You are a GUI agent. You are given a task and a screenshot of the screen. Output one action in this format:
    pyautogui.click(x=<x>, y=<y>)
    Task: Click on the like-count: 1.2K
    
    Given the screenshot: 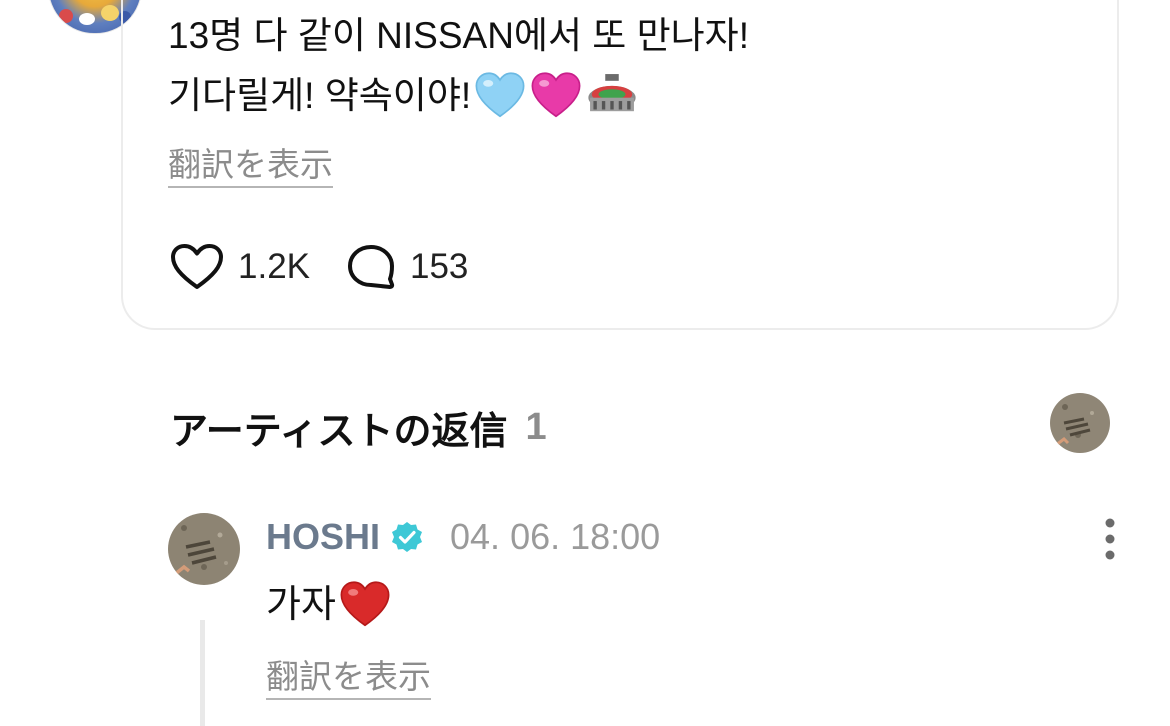 What is the action you would take?
    pyautogui.click(x=274, y=266)
    